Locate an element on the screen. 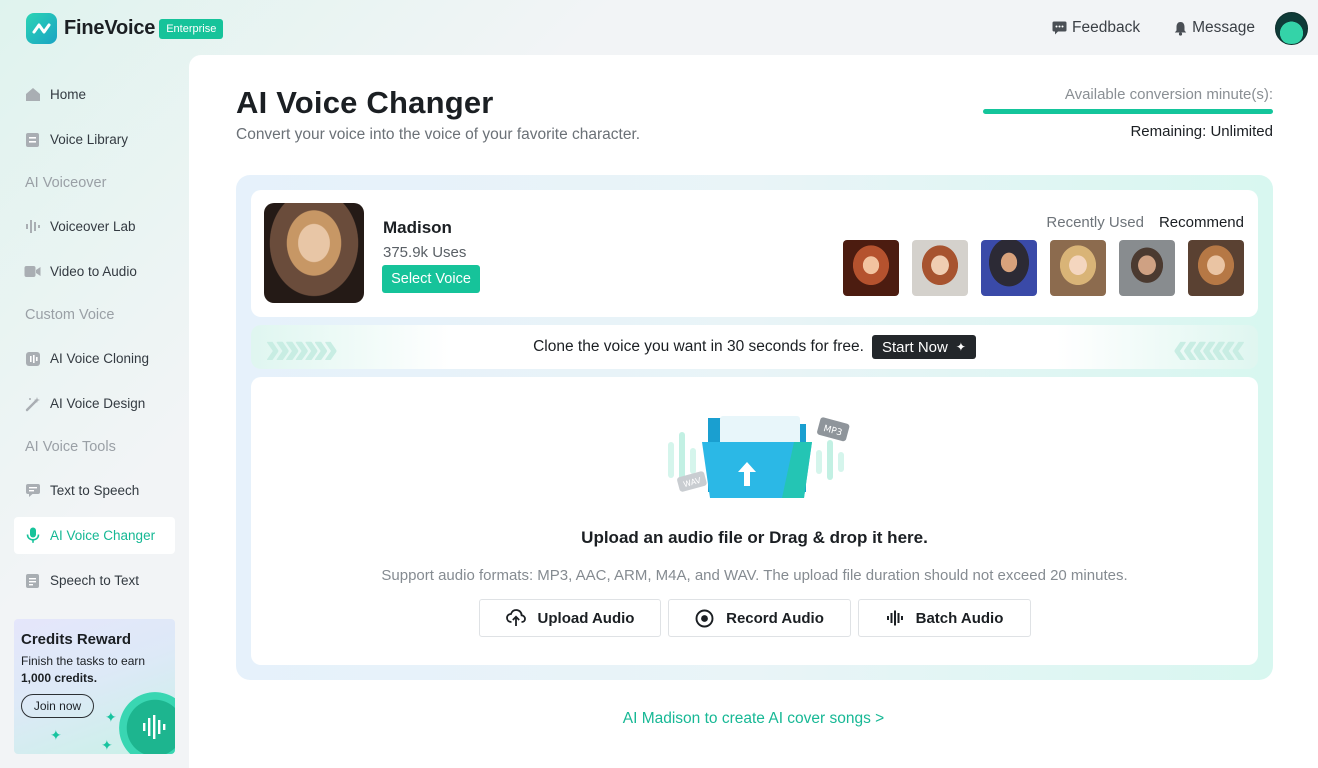  recommended-voices is located at coordinates (1037, 268).